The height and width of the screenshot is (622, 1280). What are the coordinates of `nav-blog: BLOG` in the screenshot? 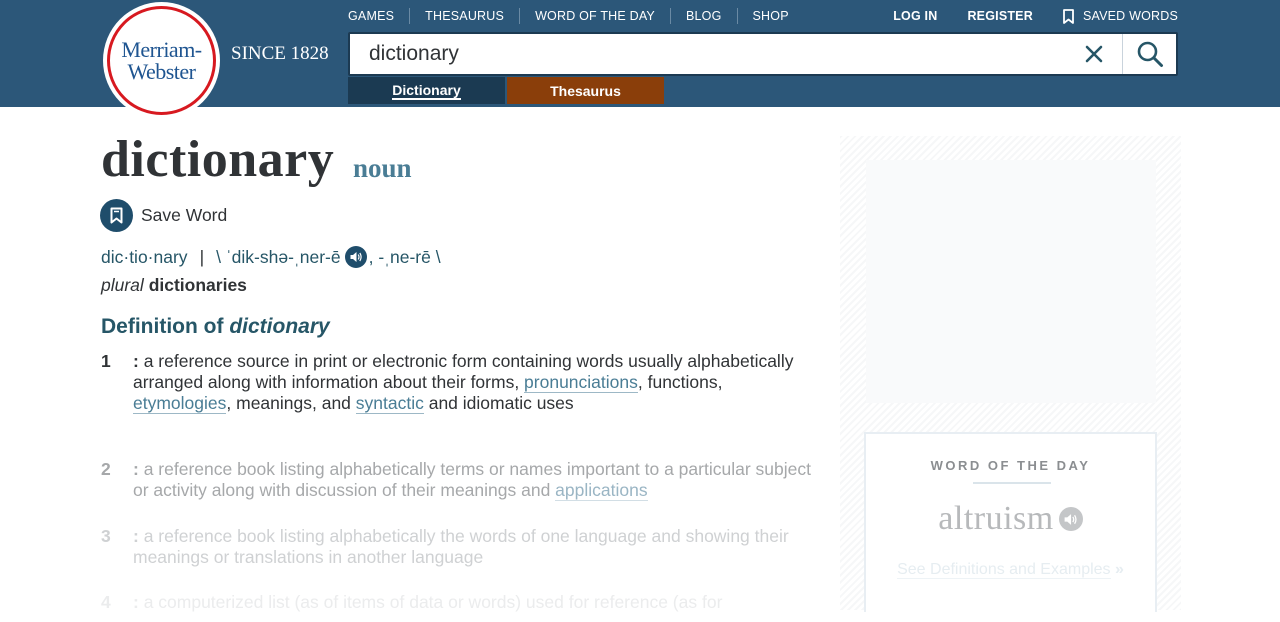 It's located at (703, 16).